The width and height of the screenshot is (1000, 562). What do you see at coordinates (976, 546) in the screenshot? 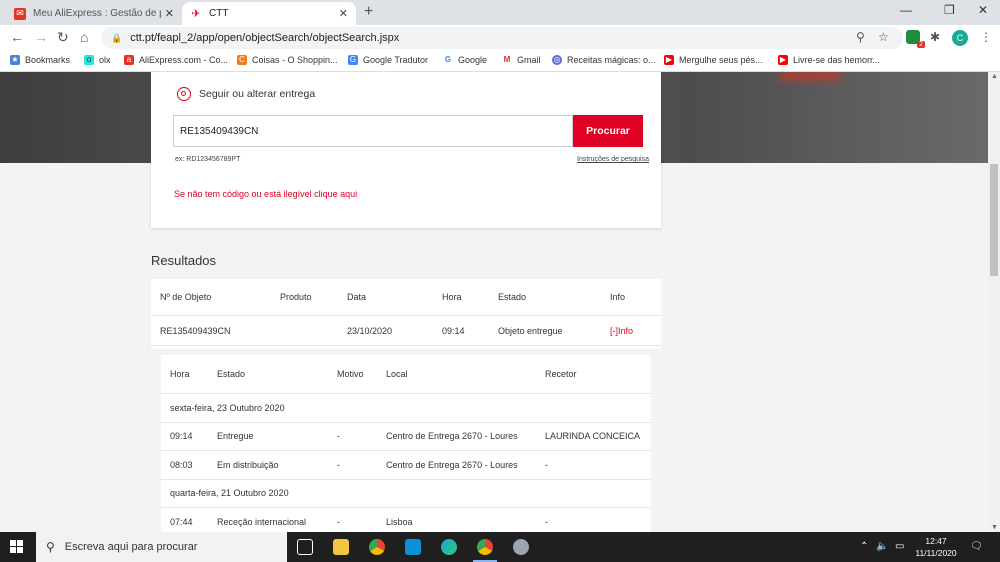
I see `notification-icon: 🗨` at bounding box center [976, 546].